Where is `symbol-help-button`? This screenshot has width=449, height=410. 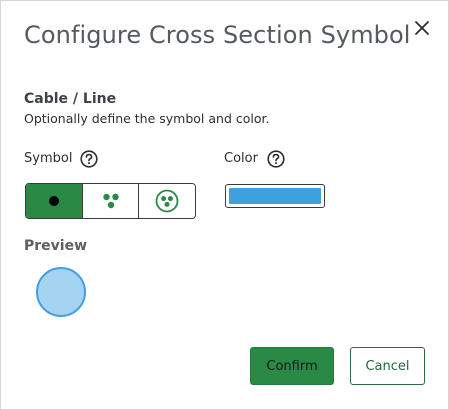
symbol-help-button is located at coordinates (89, 159).